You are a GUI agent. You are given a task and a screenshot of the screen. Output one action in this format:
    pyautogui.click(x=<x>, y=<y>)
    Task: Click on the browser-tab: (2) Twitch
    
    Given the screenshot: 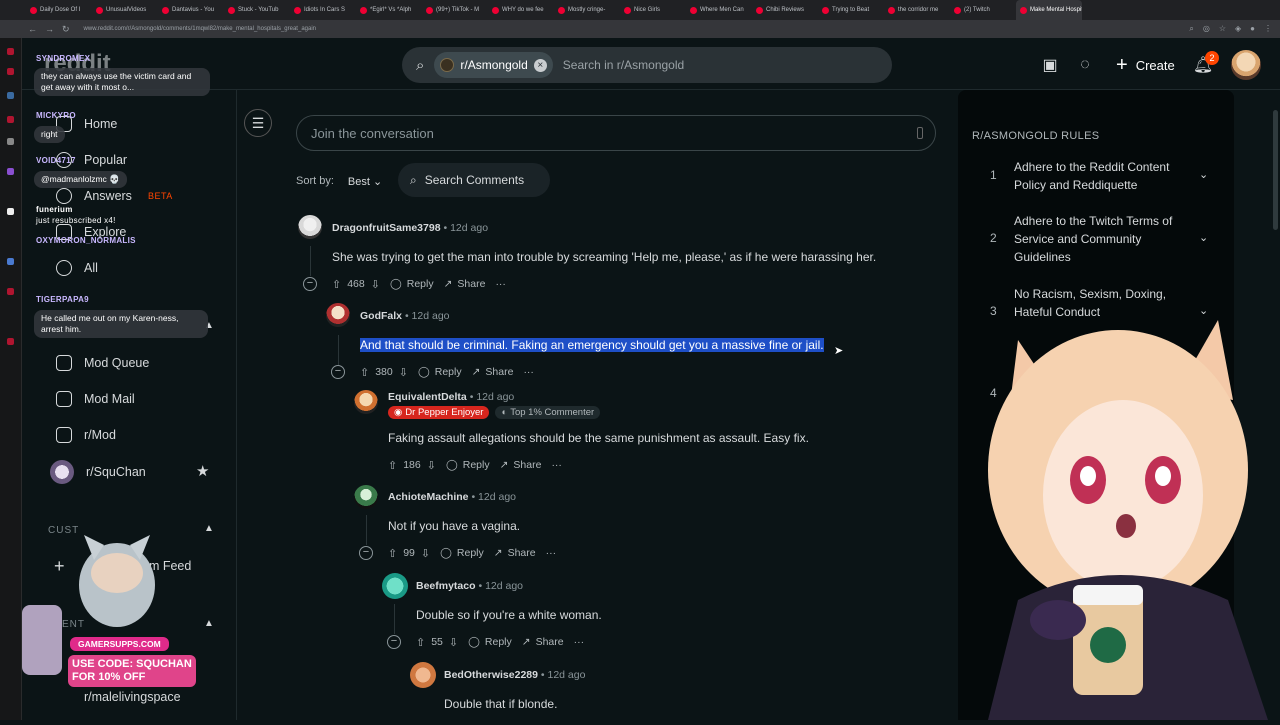 What is the action you would take?
    pyautogui.click(x=983, y=10)
    